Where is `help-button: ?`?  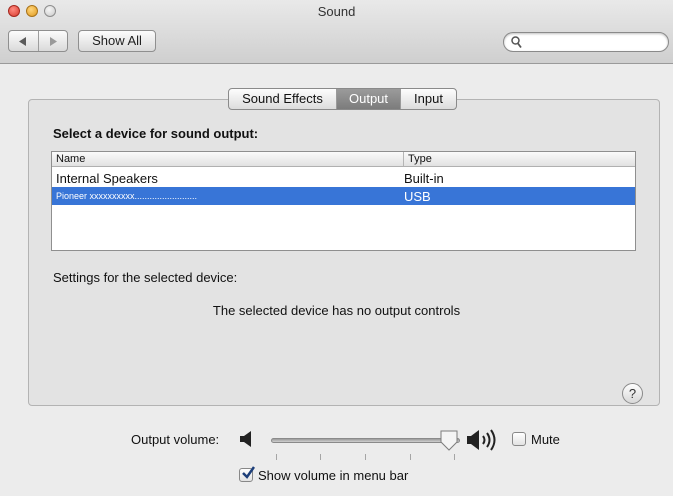
help-button: ? is located at coordinates (632, 393).